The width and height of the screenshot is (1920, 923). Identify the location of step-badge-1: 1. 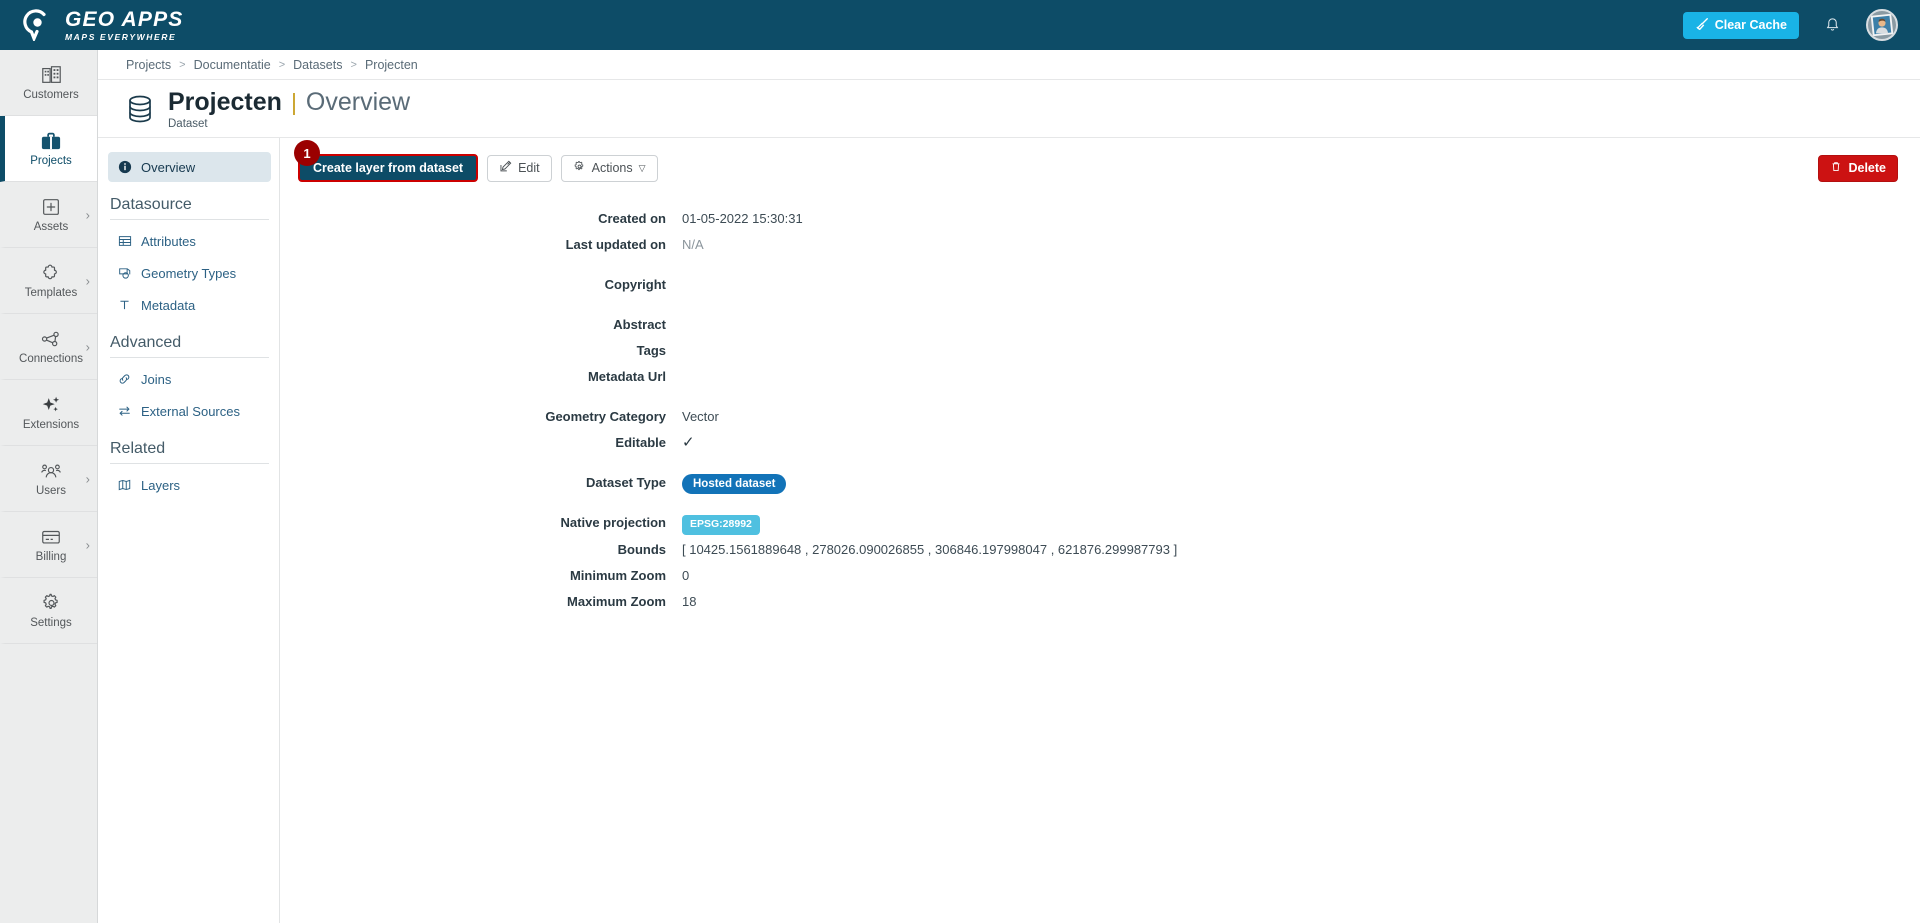
(307, 153).